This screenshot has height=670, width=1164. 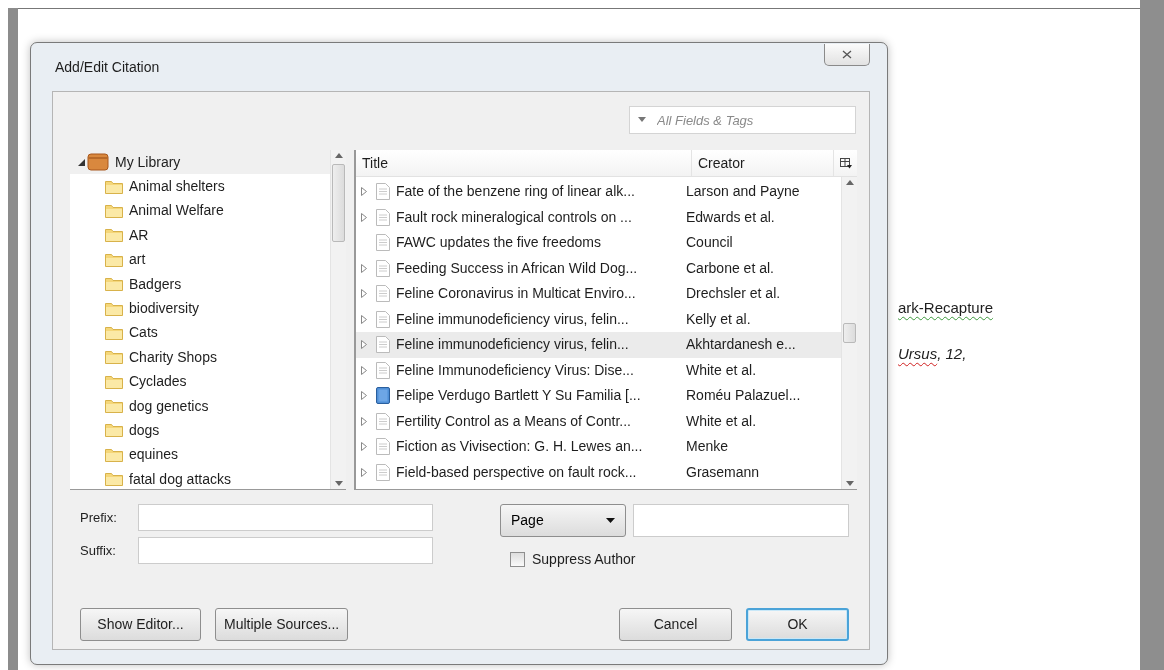 What do you see at coordinates (200, 333) in the screenshot?
I see `tree-item: Cats` at bounding box center [200, 333].